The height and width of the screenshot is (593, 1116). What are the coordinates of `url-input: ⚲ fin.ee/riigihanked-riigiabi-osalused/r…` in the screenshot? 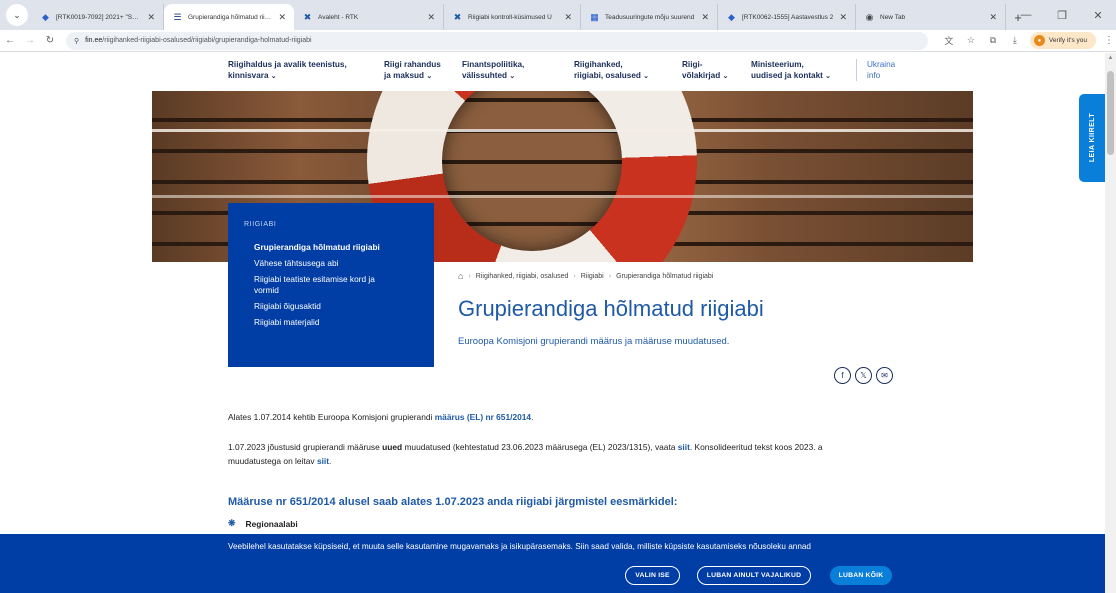 It's located at (497, 40).